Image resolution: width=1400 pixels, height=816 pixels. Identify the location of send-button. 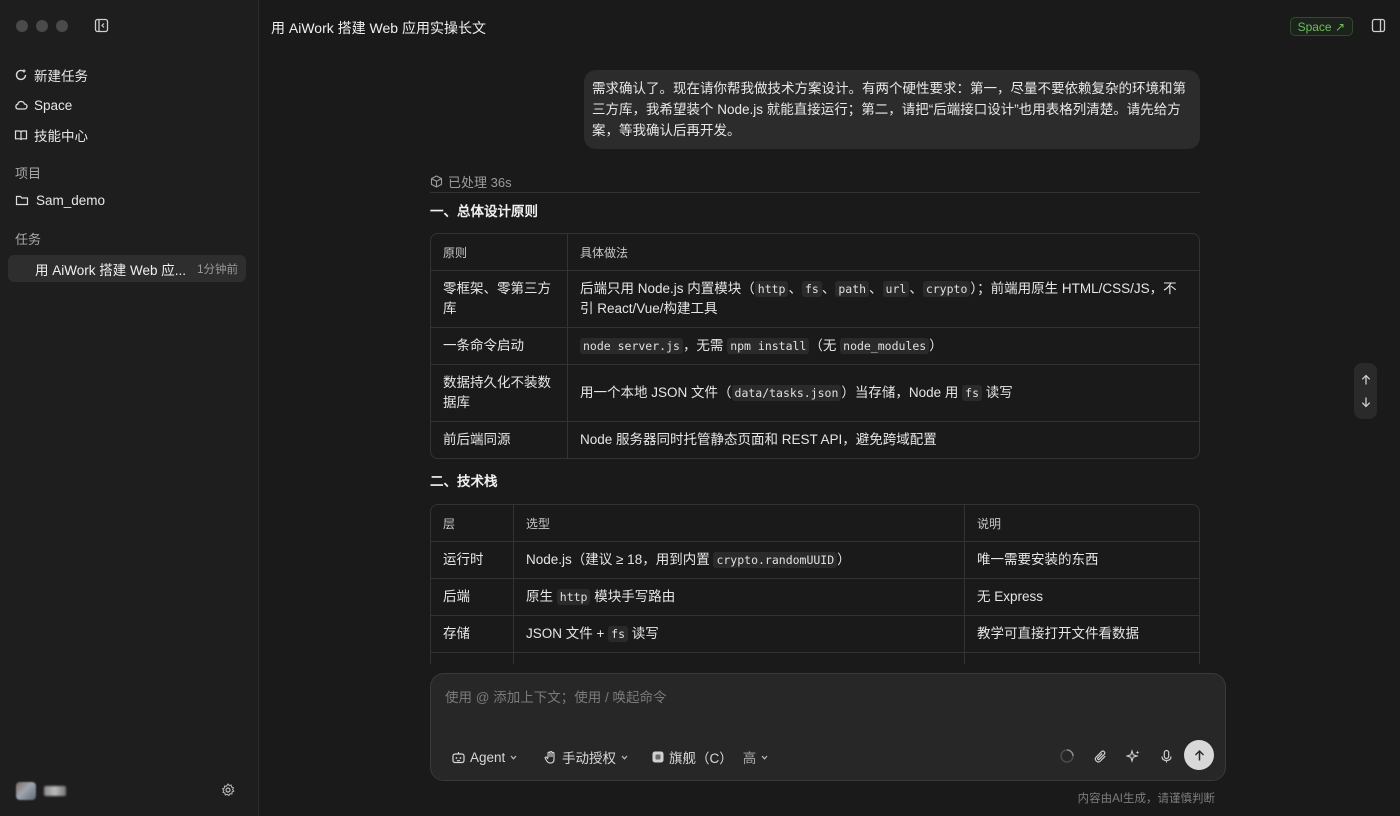
(1199, 755).